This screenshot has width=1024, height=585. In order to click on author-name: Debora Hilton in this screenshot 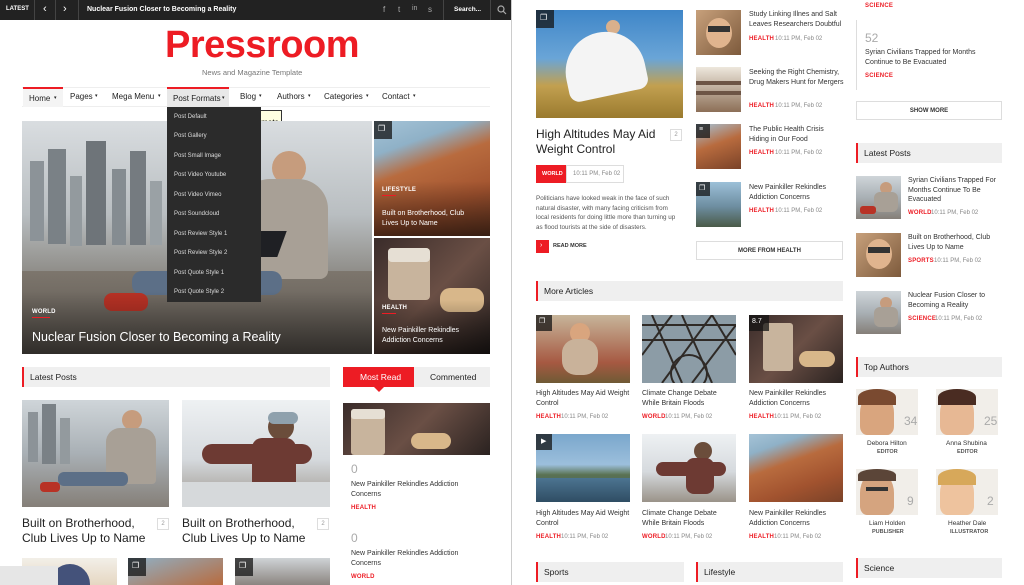, I will do `click(887, 443)`.